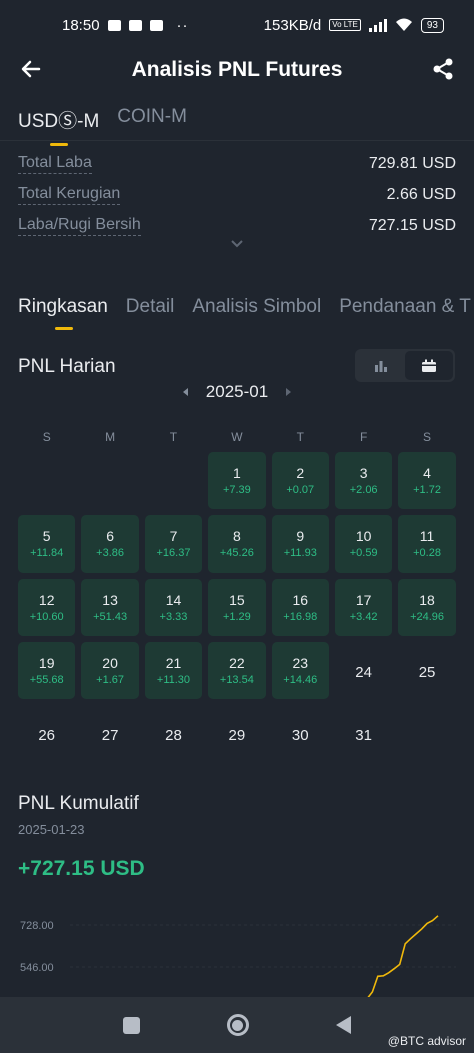 The width and height of the screenshot is (474, 1053). What do you see at coordinates (427, 599) in the screenshot?
I see `day-number: 18` at bounding box center [427, 599].